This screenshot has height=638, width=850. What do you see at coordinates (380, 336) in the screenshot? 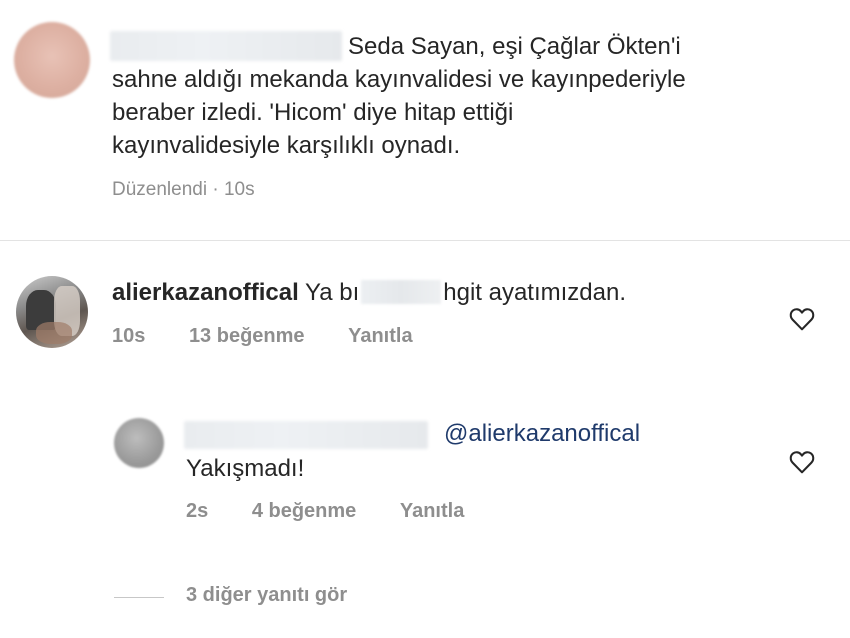
I see `comment-reply-button: Yanıtla` at bounding box center [380, 336].